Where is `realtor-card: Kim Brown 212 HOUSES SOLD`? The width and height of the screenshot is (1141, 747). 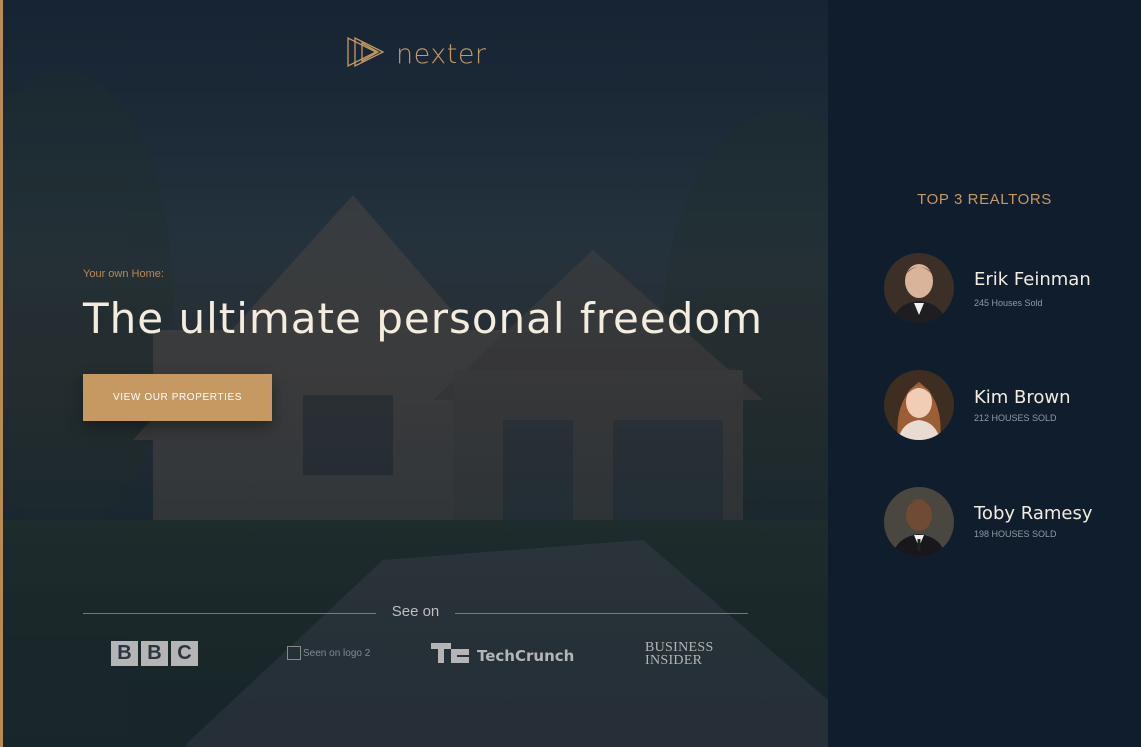 realtor-card: Kim Brown 212 HOUSES SOLD is located at coordinates (1004, 405).